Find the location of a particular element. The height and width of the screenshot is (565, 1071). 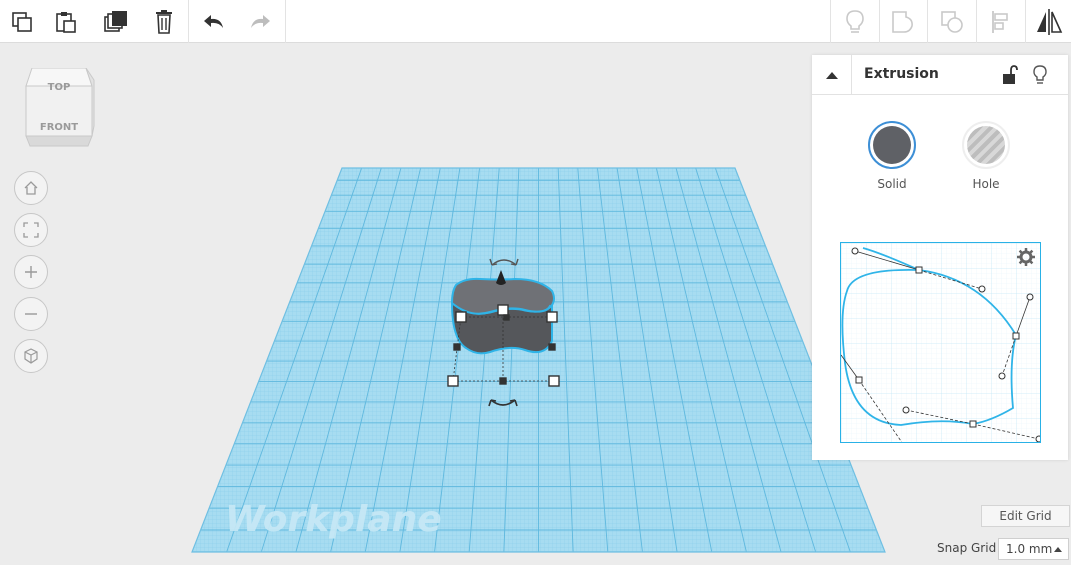

delete-icon is located at coordinates (164, 21).